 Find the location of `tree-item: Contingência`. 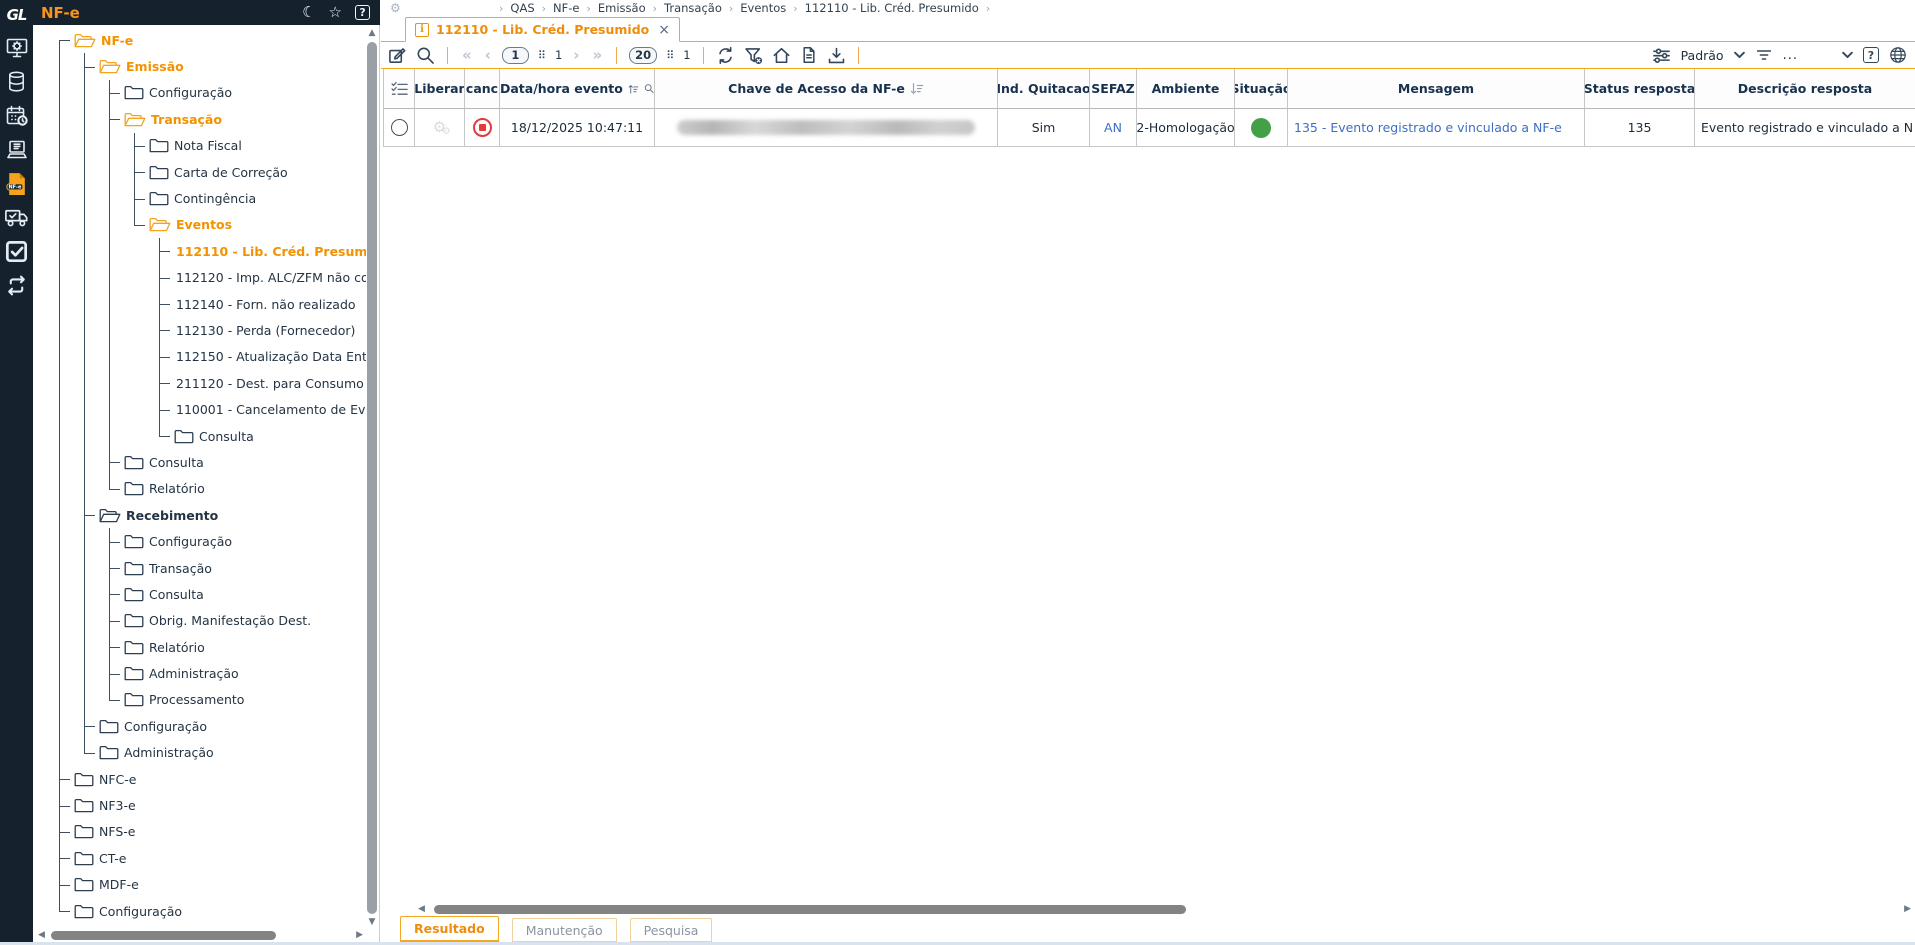

tree-item: Contingência is located at coordinates (199, 199).